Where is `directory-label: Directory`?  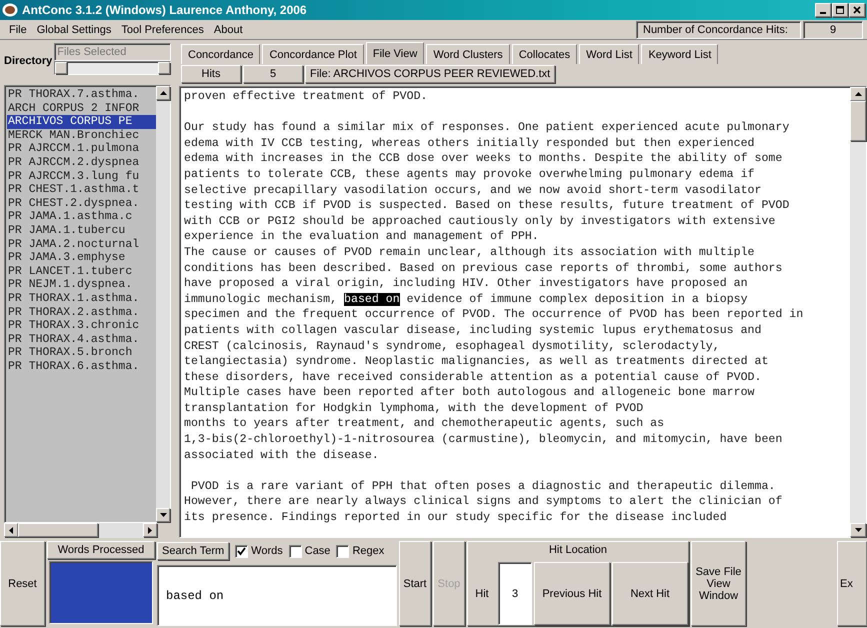 directory-label: Directory is located at coordinates (28, 61).